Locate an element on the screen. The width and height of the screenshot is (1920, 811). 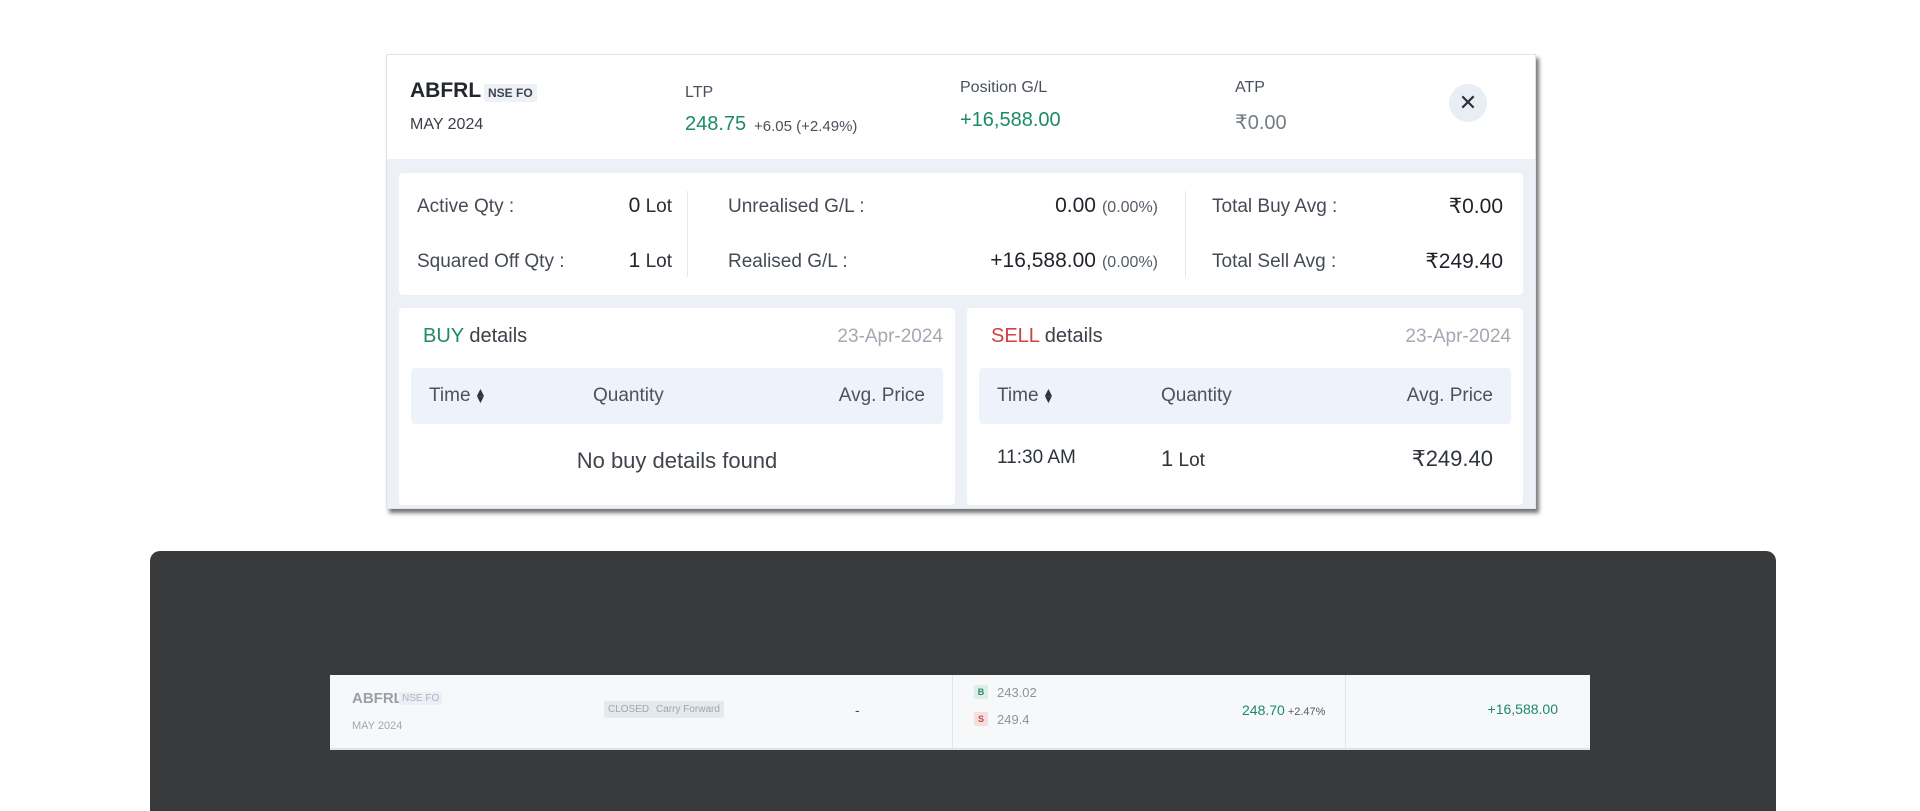
total-sell-avg-label: Total Sell Avg : is located at coordinates (1274, 261).